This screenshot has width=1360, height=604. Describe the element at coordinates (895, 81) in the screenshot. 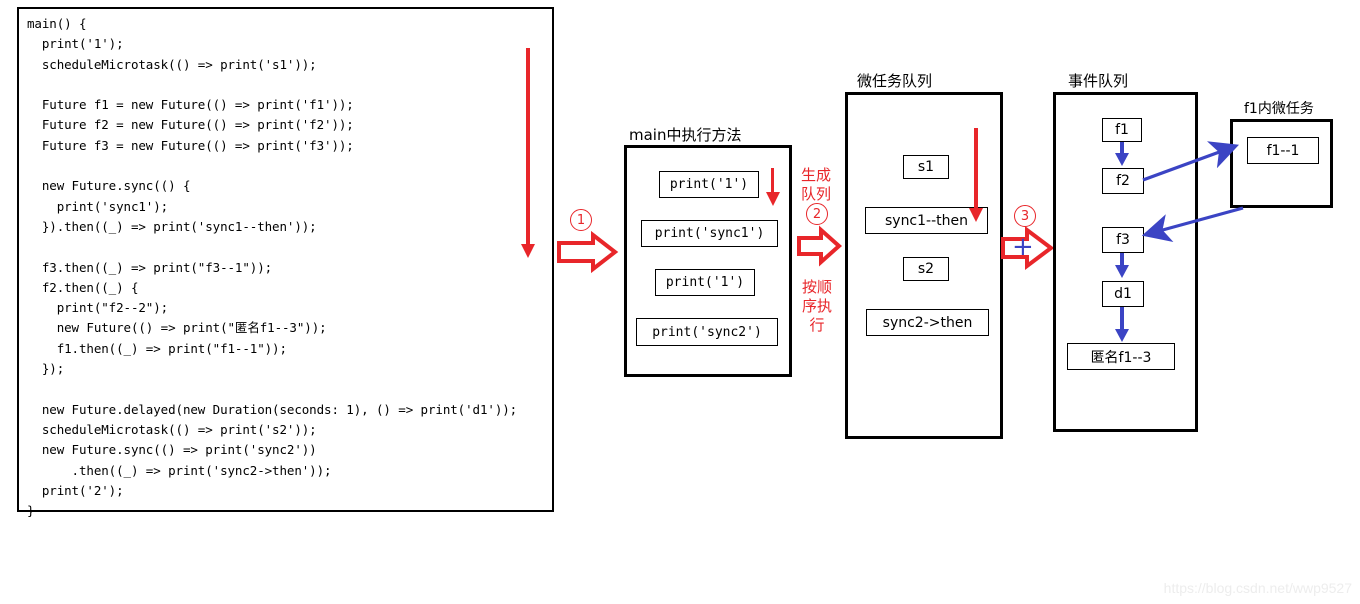

I see `microtask-queue-title: 微任务队列` at that location.